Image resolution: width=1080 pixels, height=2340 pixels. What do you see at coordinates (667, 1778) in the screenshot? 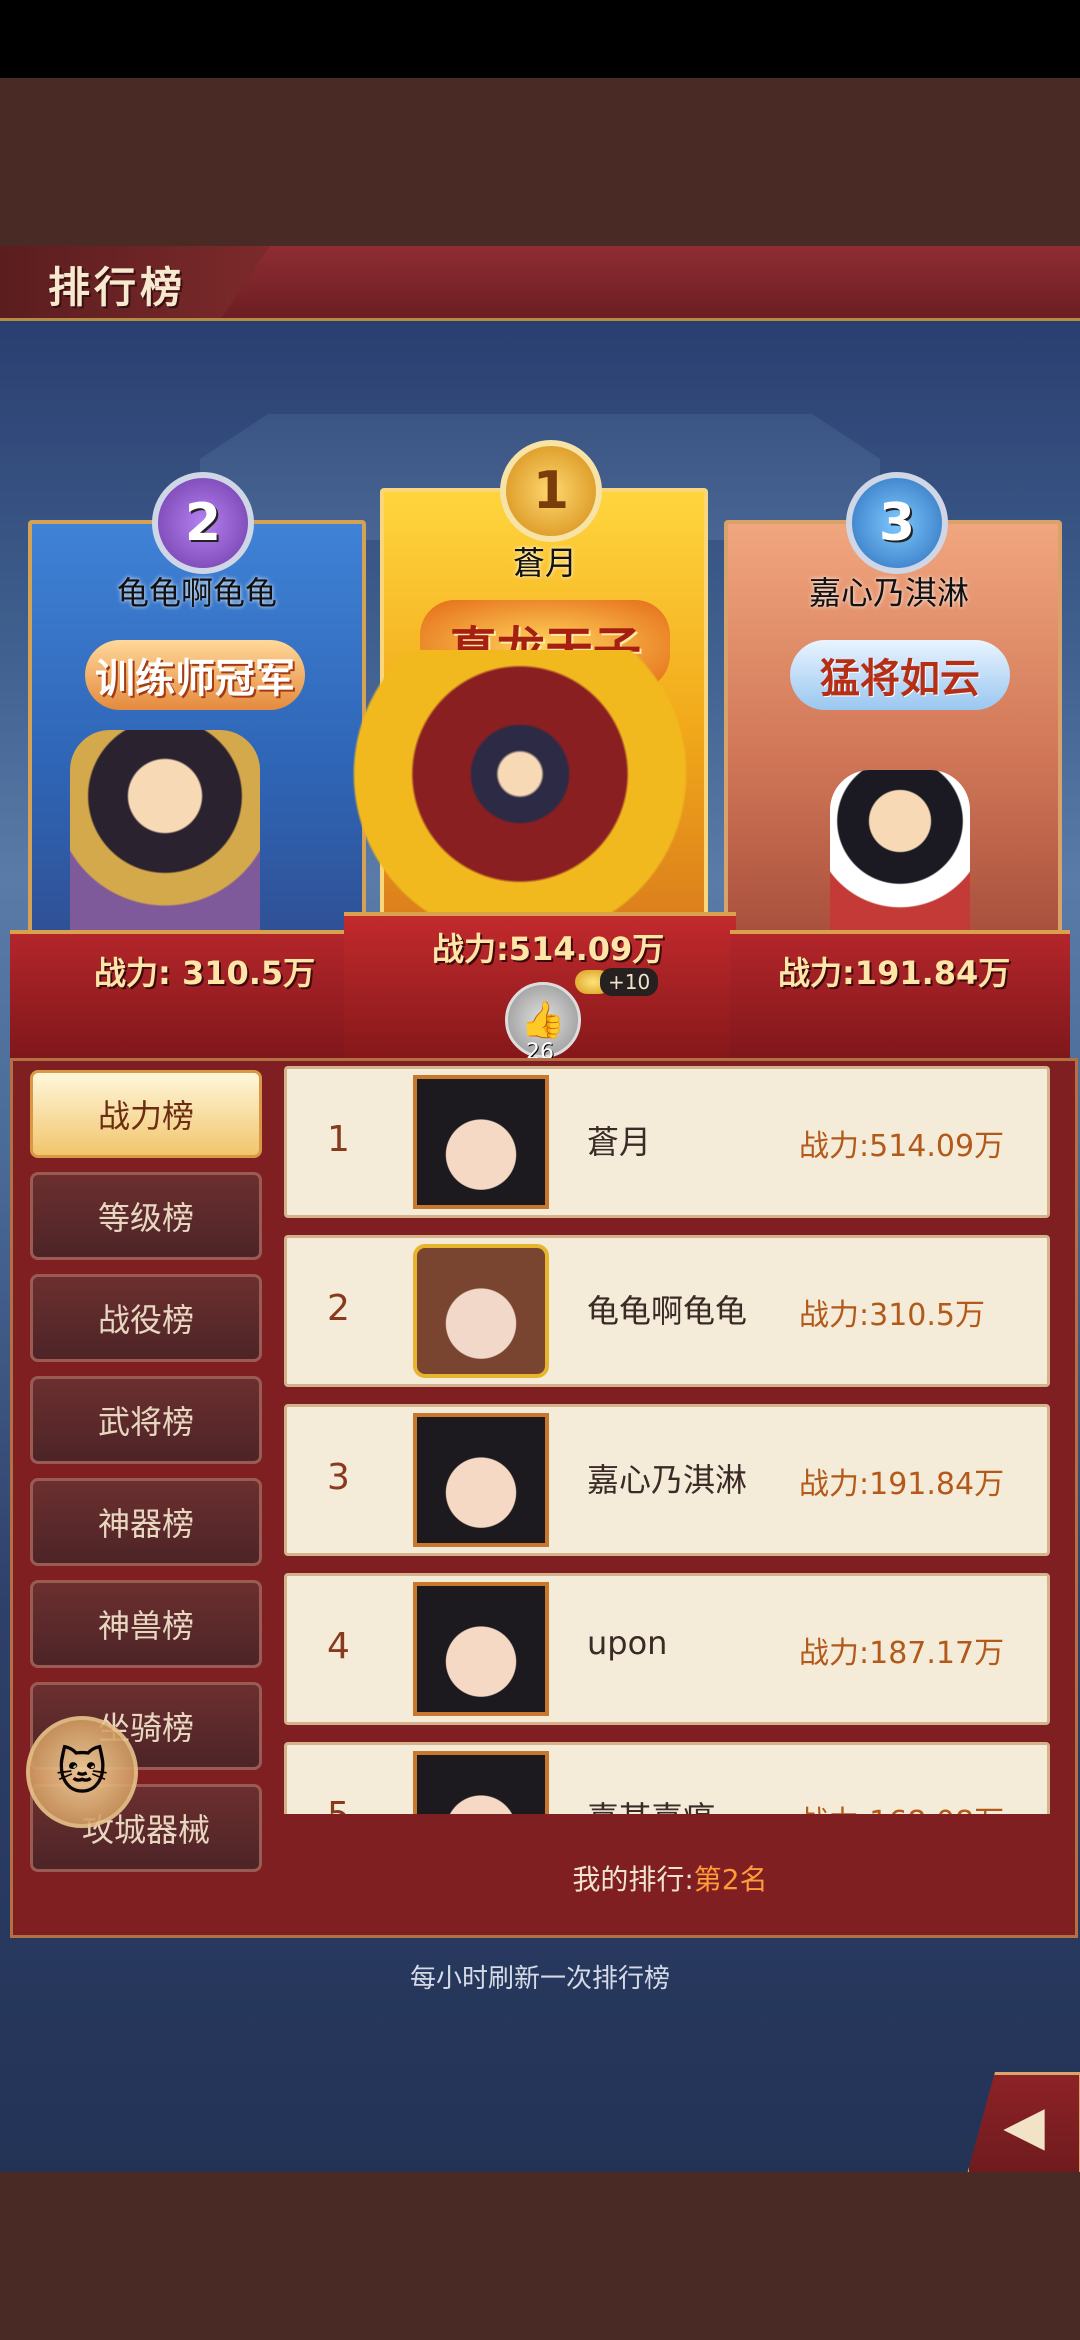
I see `list-item: 5 喜某喜癌 战力:168.08万` at bounding box center [667, 1778].